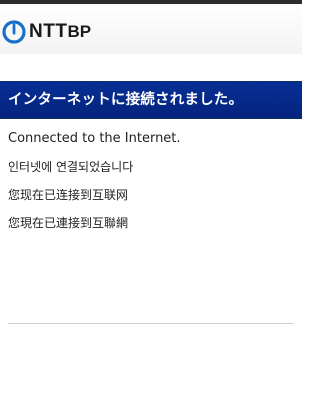  I want to click on message-korean: 인터넷에 연결되었습니다, so click(71, 167).